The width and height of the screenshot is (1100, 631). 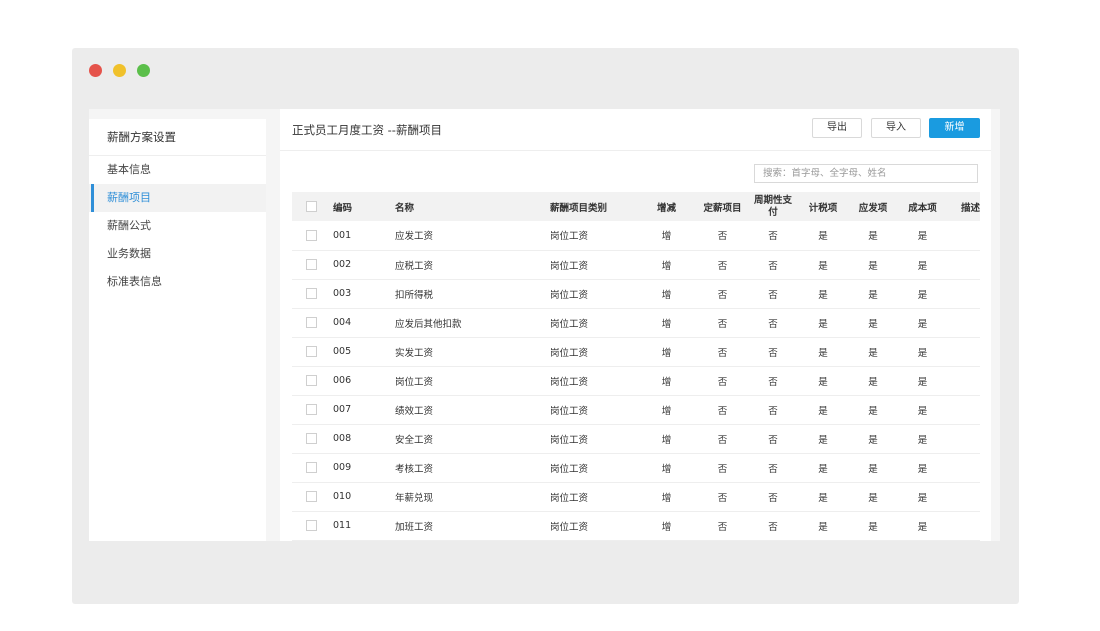 What do you see at coordinates (579, 208) in the screenshot?
I see `column-header-category: 薪酬项目类别` at bounding box center [579, 208].